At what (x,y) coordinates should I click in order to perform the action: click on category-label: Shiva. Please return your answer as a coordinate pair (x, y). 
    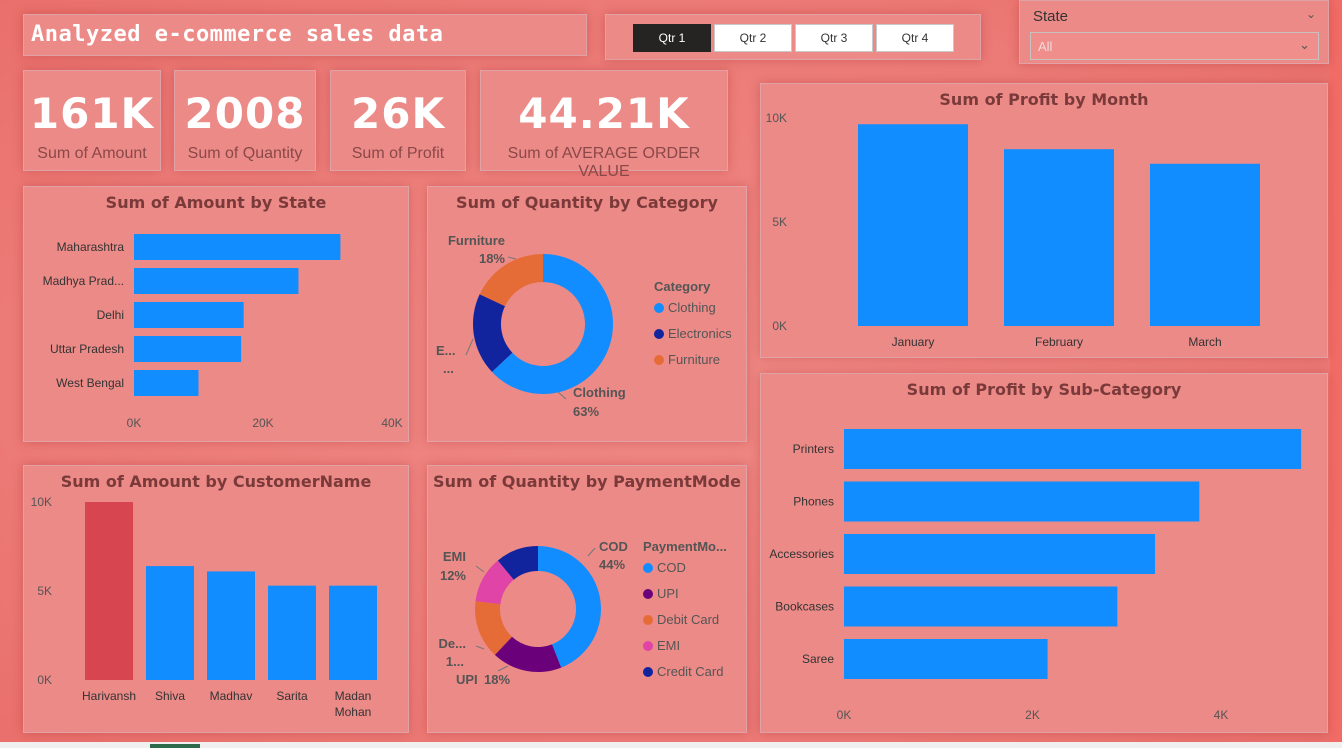
    Looking at the image, I should click on (170, 696).